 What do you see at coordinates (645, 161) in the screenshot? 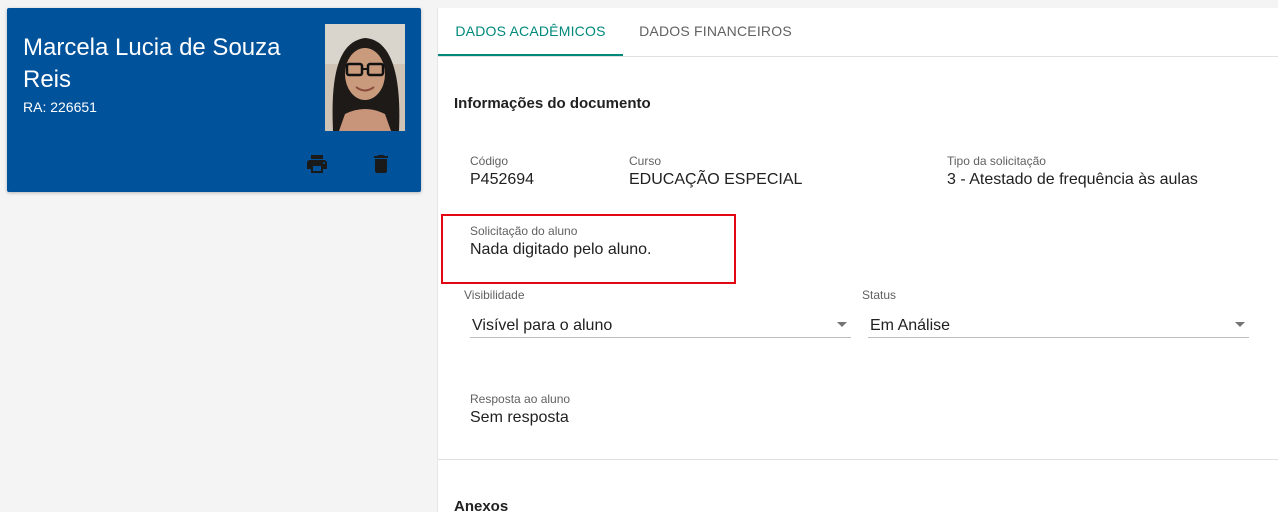
I see `curso-label: Curso` at bounding box center [645, 161].